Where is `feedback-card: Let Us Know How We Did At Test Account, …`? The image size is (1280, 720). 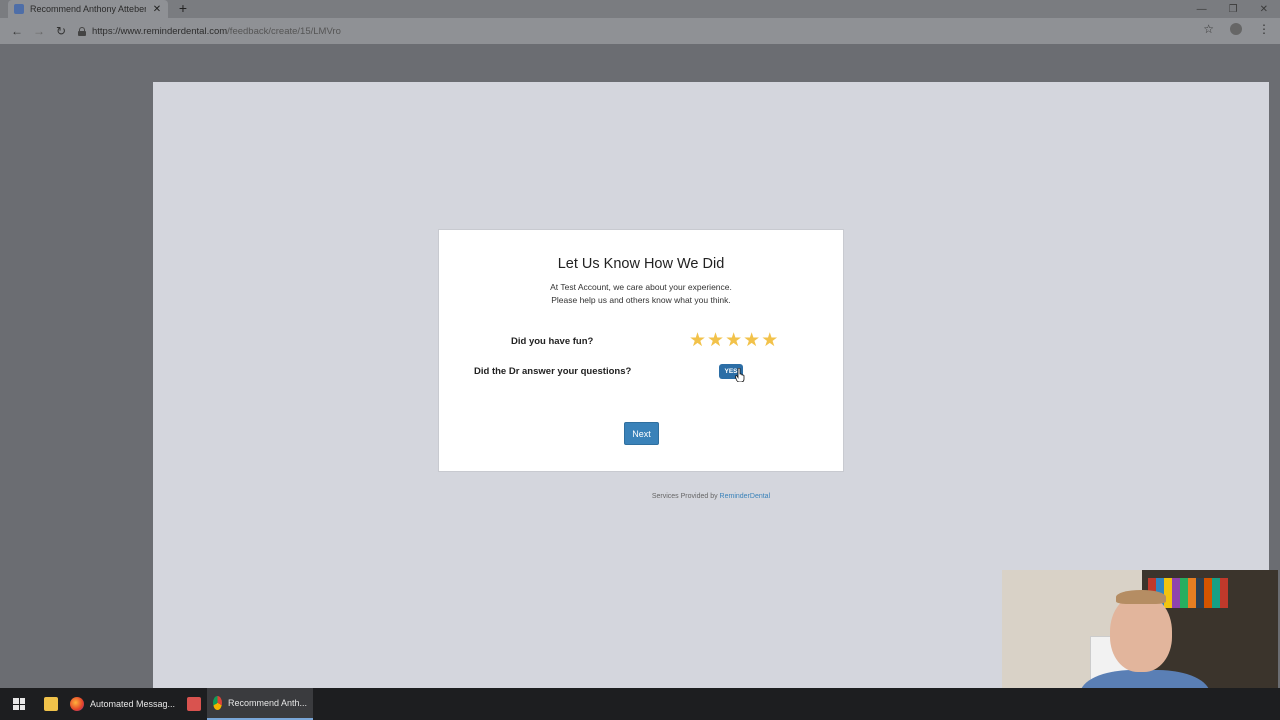 feedback-card: Let Us Know How We Did At Test Account, … is located at coordinates (641, 350).